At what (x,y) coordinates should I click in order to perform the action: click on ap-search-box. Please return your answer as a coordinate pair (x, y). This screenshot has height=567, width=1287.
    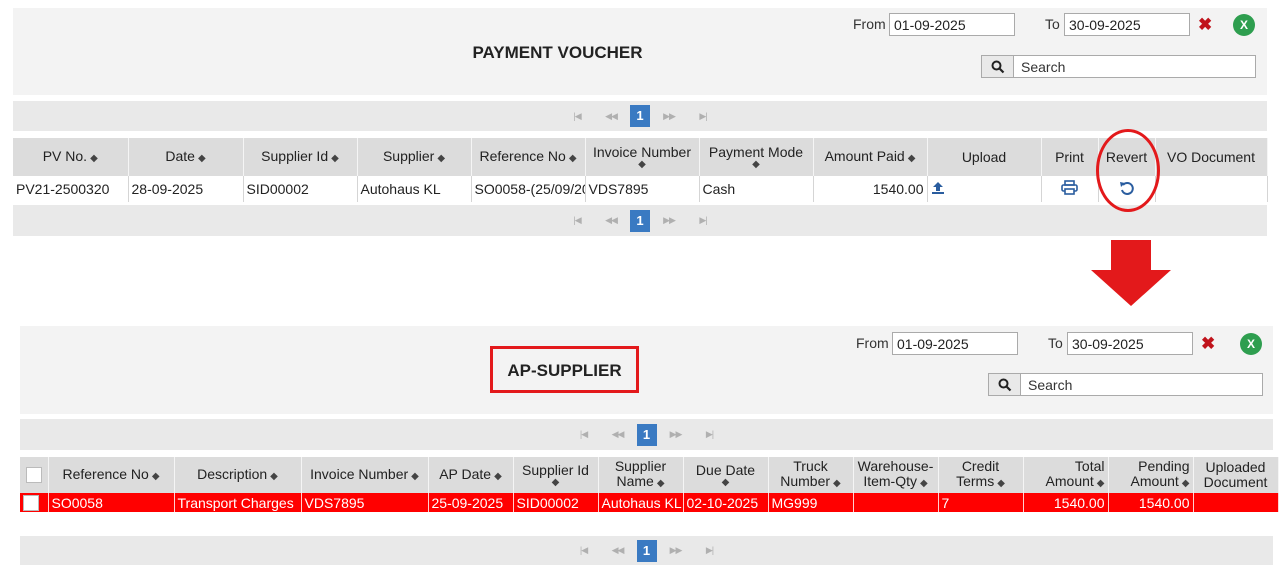
    Looking at the image, I should click on (1125, 384).